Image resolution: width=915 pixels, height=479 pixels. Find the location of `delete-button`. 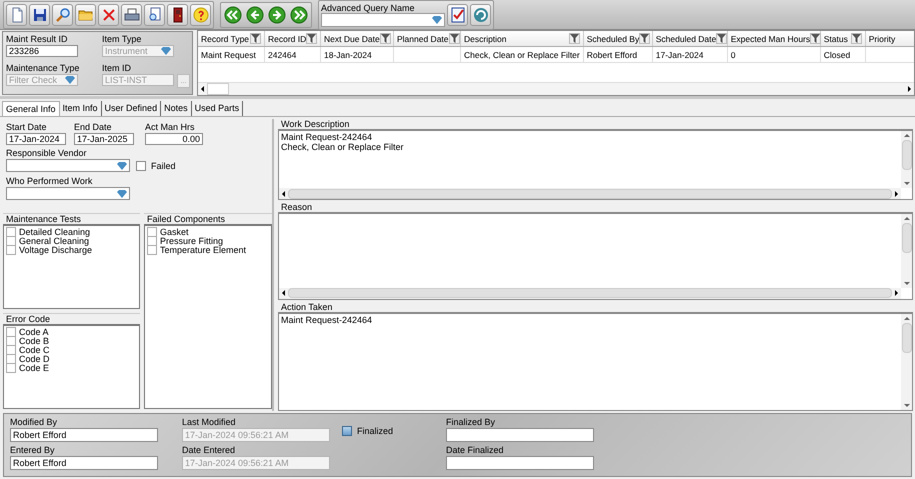

delete-button is located at coordinates (108, 15).